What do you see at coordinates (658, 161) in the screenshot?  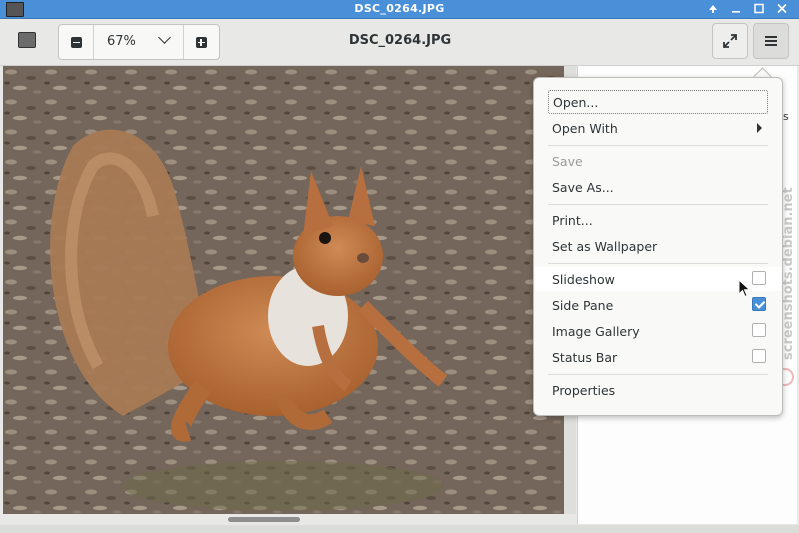 I see `menu-item-save: Save` at bounding box center [658, 161].